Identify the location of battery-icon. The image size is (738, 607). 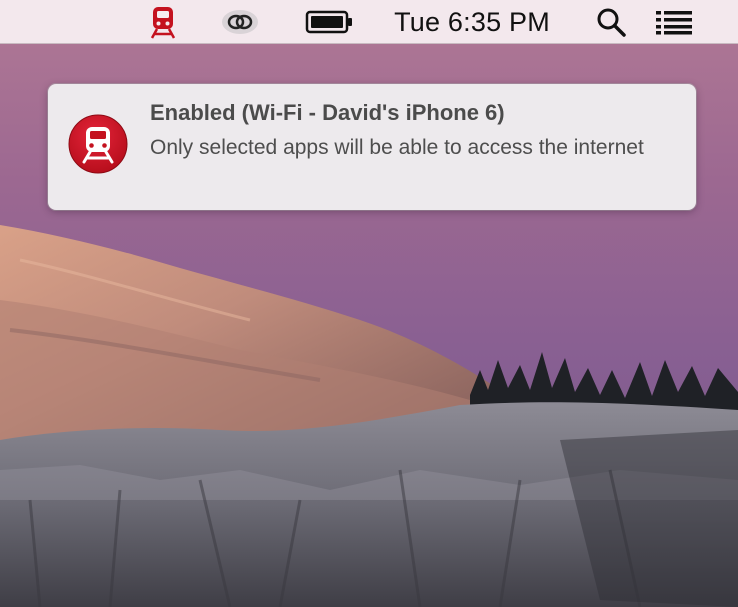
(330, 22).